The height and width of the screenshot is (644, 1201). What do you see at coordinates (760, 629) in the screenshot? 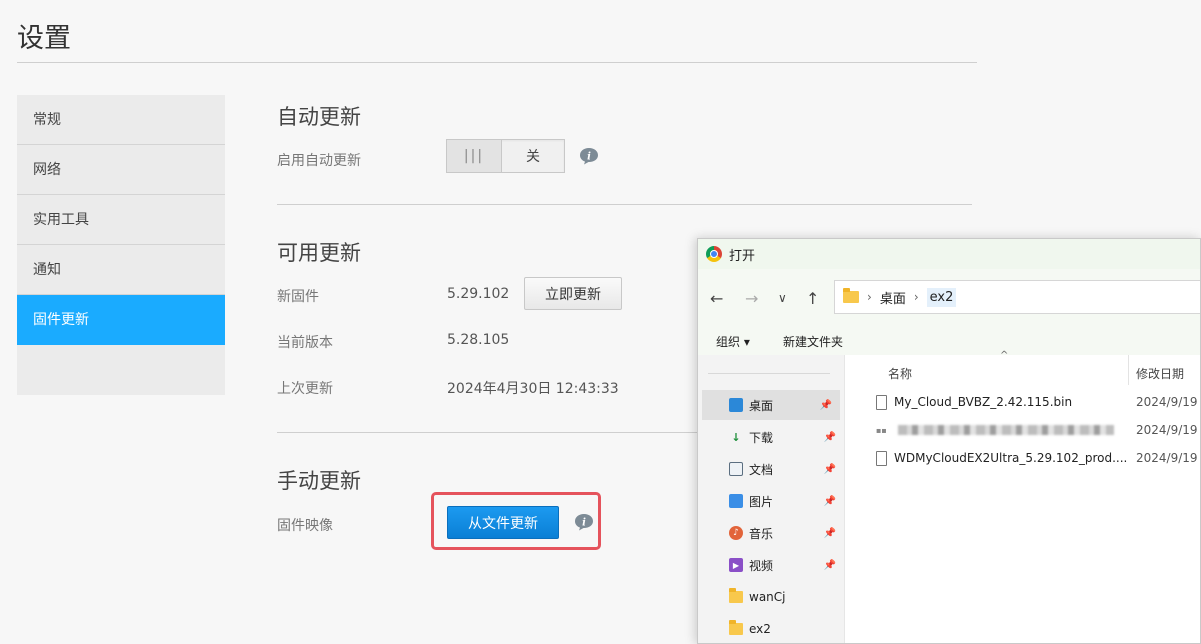
I see `quick-access-label: ex2` at bounding box center [760, 629].